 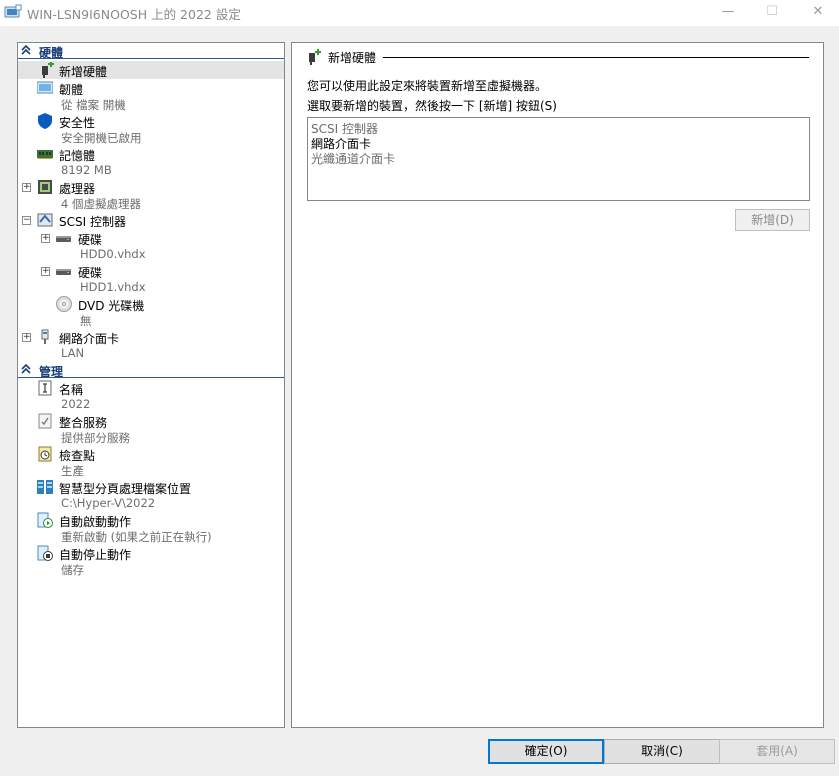 What do you see at coordinates (45, 553) in the screenshot?
I see `auto-stop-icon` at bounding box center [45, 553].